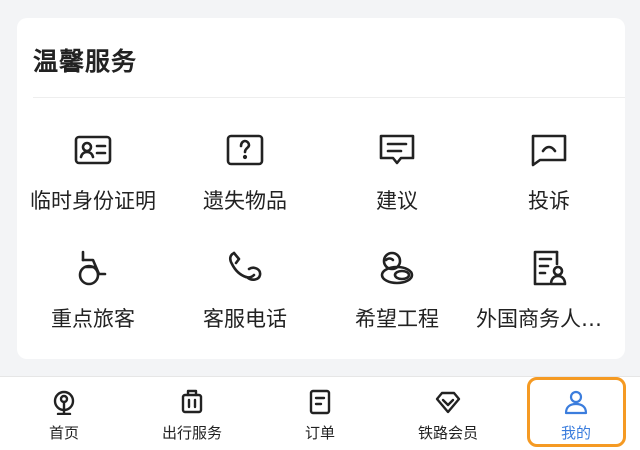 This screenshot has width=640, height=450. Describe the element at coordinates (397, 298) in the screenshot. I see `service-hope-project: 希望工程` at that location.